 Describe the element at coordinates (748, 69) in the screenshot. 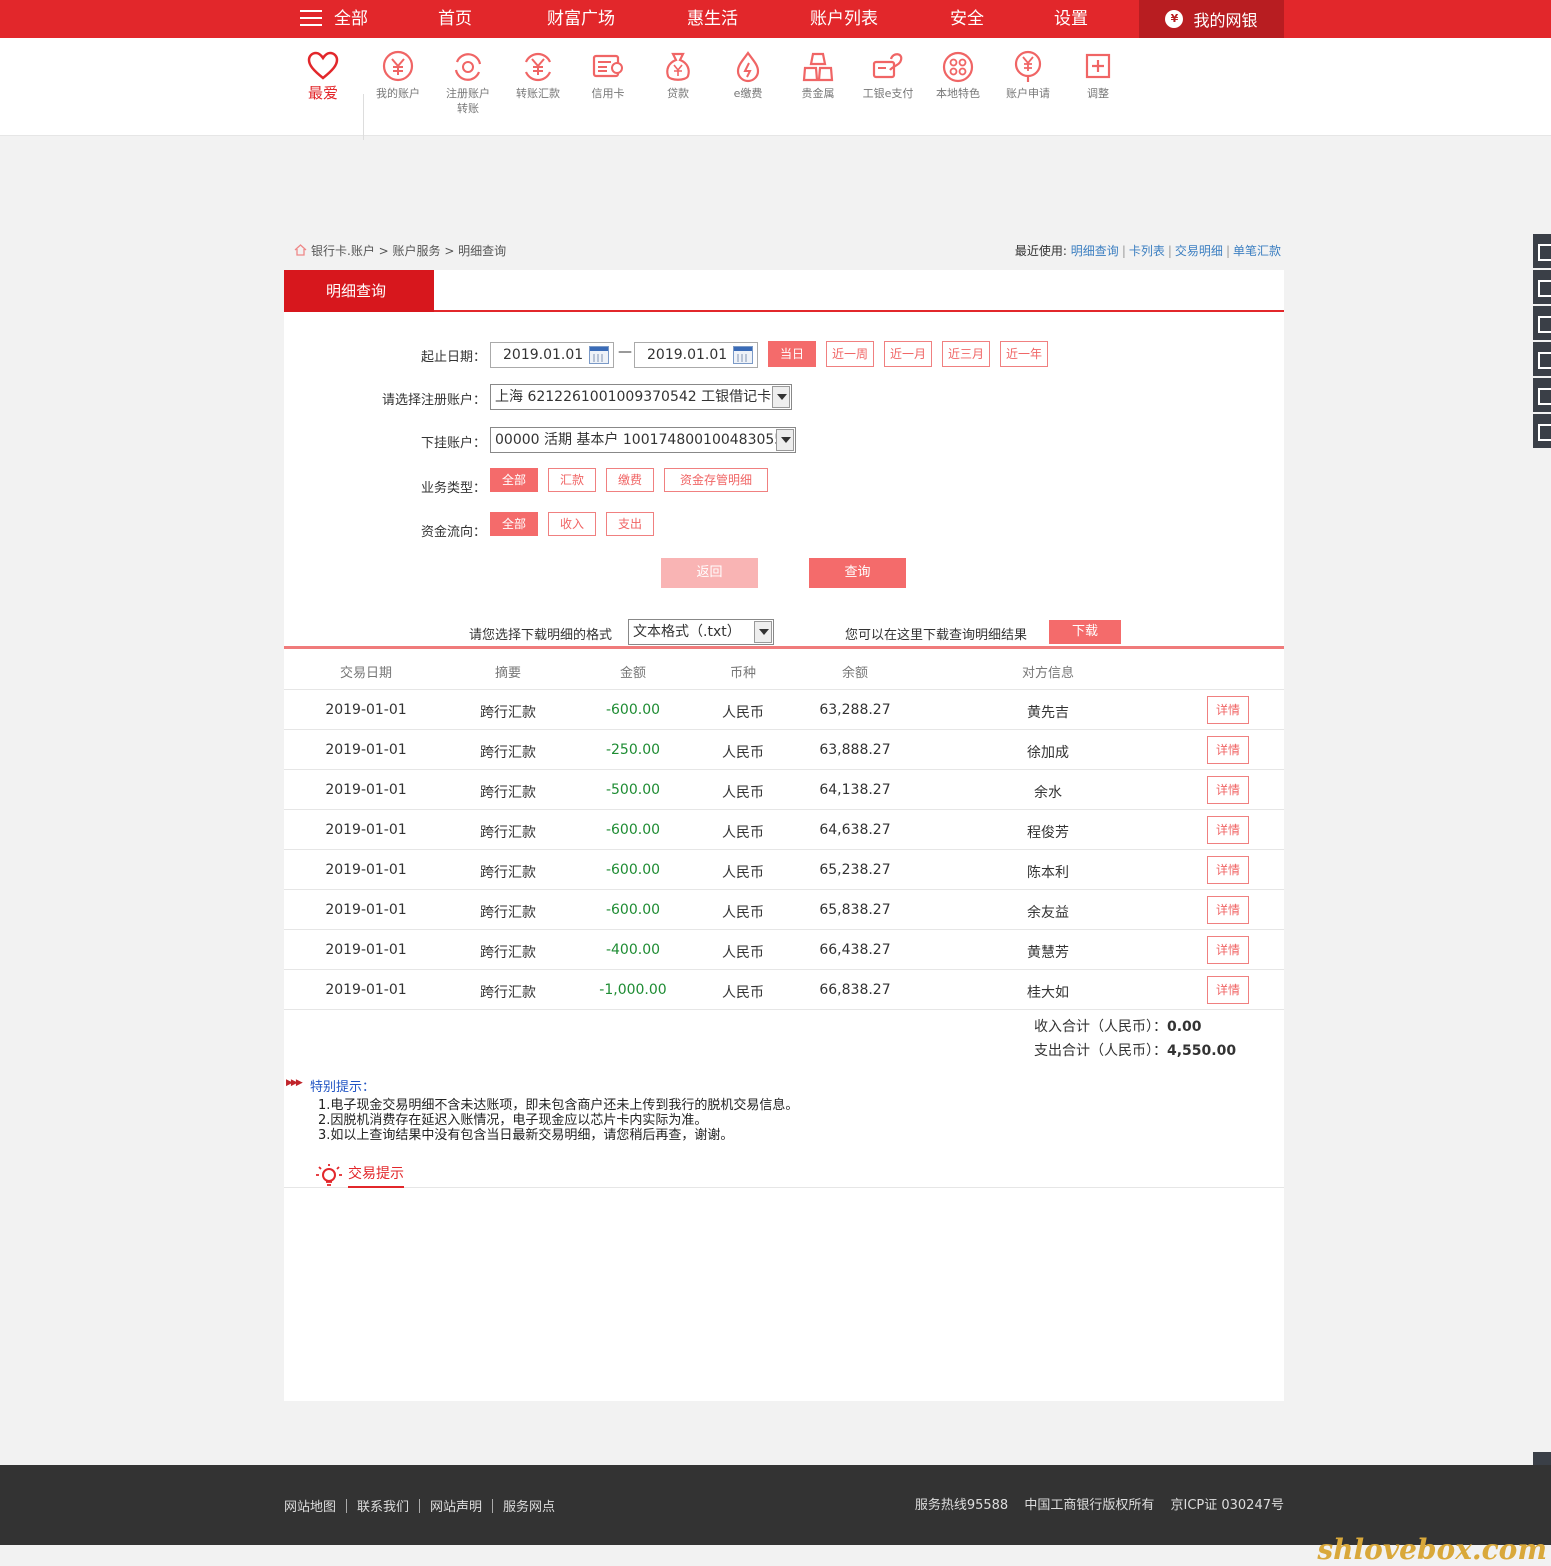

I see `quick-epay-fee: e缴费` at that location.